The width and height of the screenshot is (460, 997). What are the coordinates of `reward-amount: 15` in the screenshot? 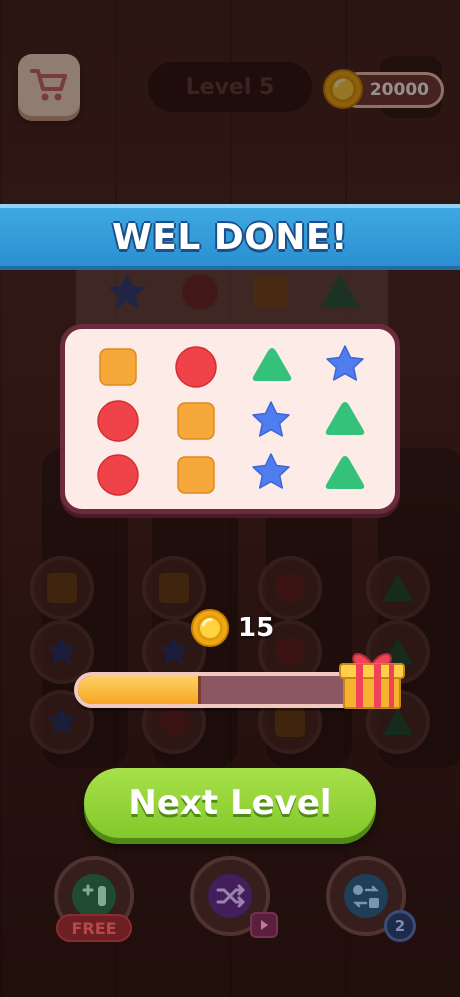 It's located at (256, 628).